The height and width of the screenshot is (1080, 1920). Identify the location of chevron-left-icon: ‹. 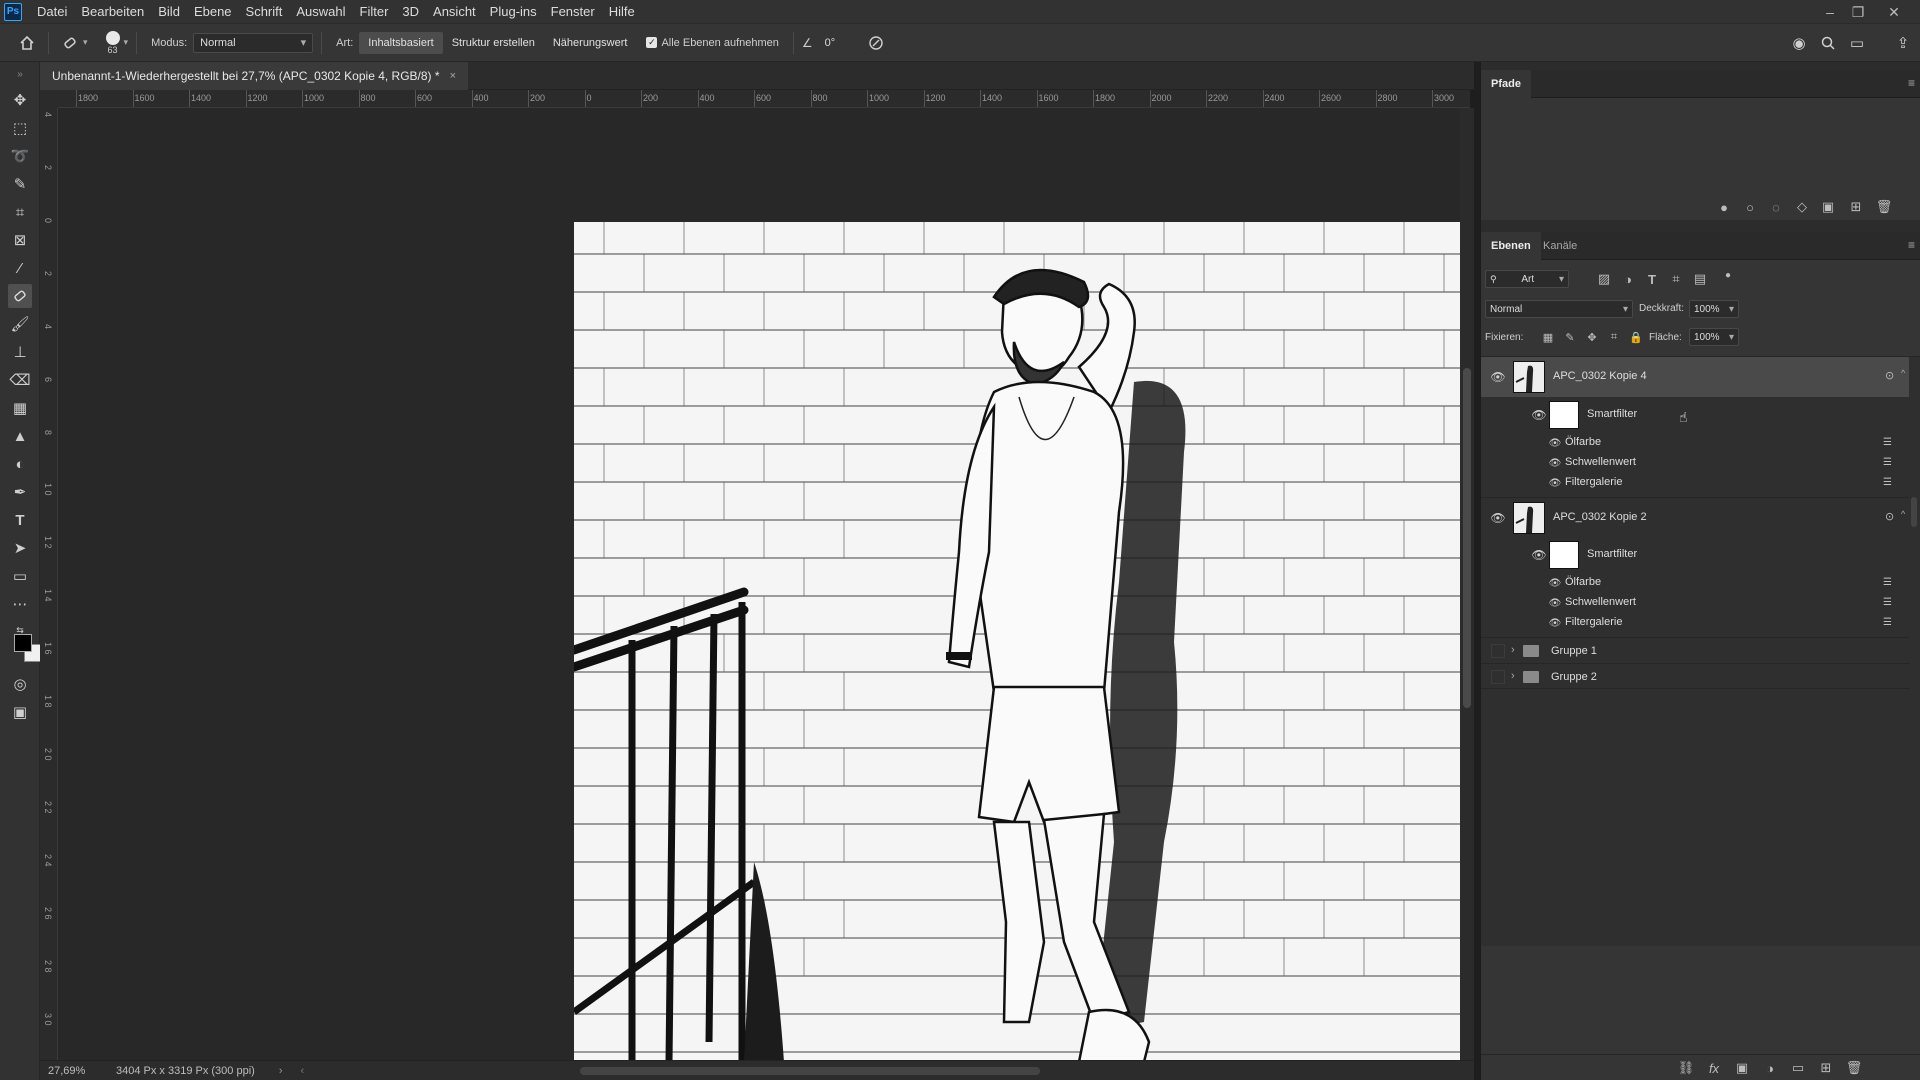
(302, 1071).